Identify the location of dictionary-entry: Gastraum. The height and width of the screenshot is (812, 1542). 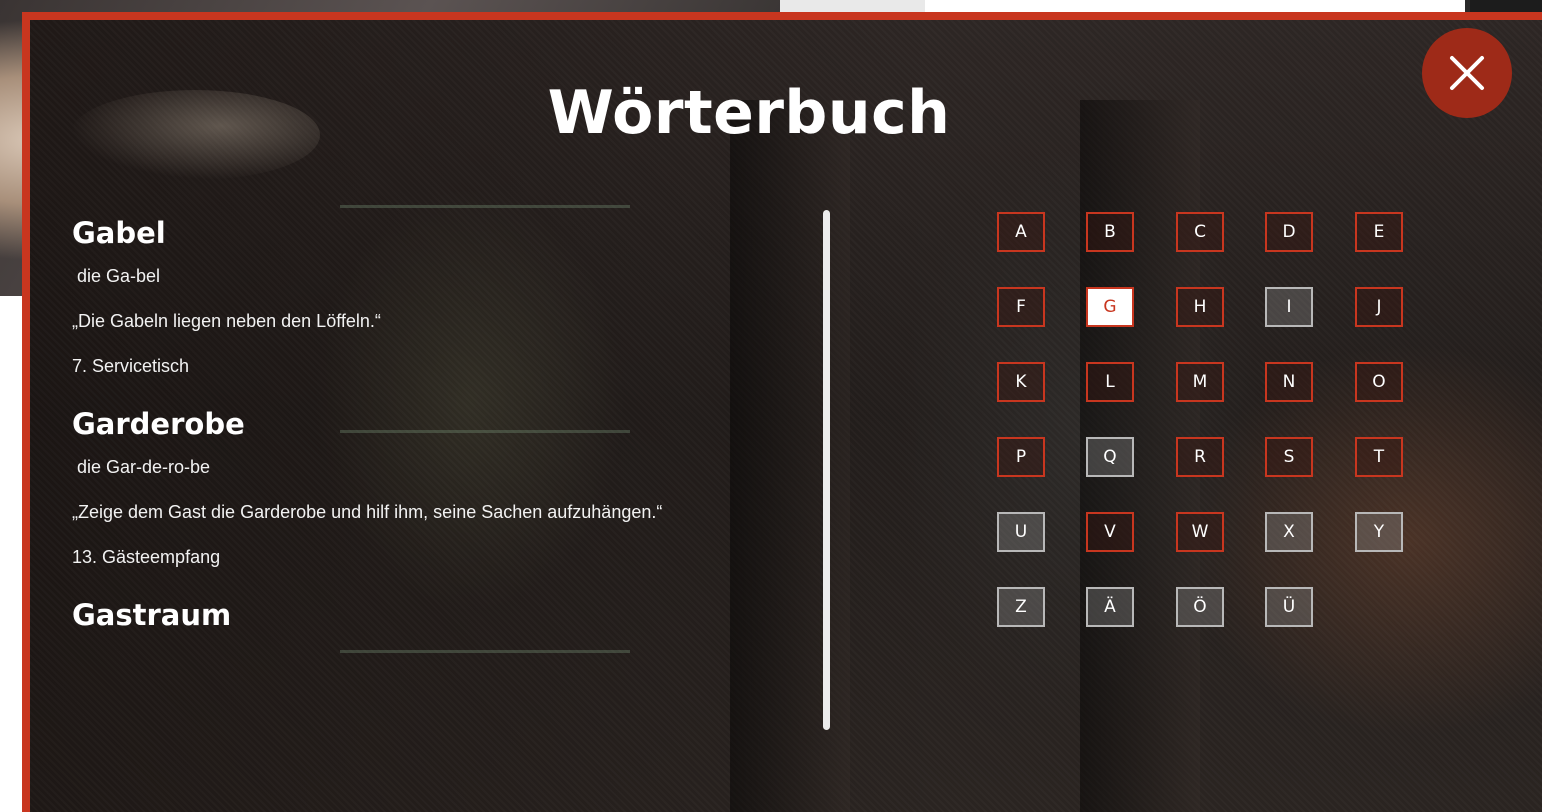
(432, 615).